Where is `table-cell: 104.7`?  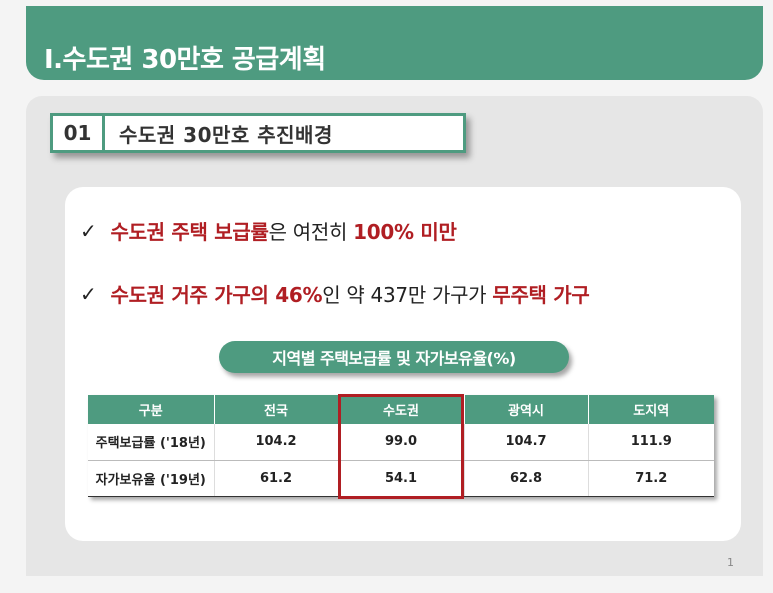
table-cell: 104.7 is located at coordinates (525, 442).